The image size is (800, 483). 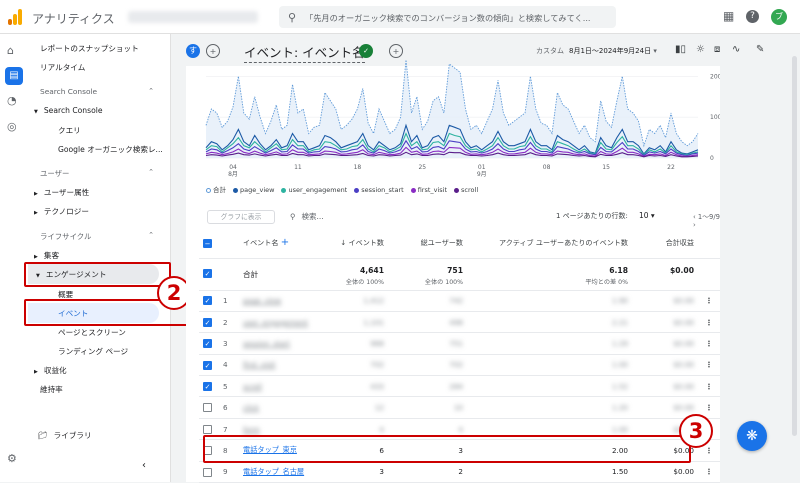 I want to click on nav-section-search-console: Search Console, so click(x=68, y=91).